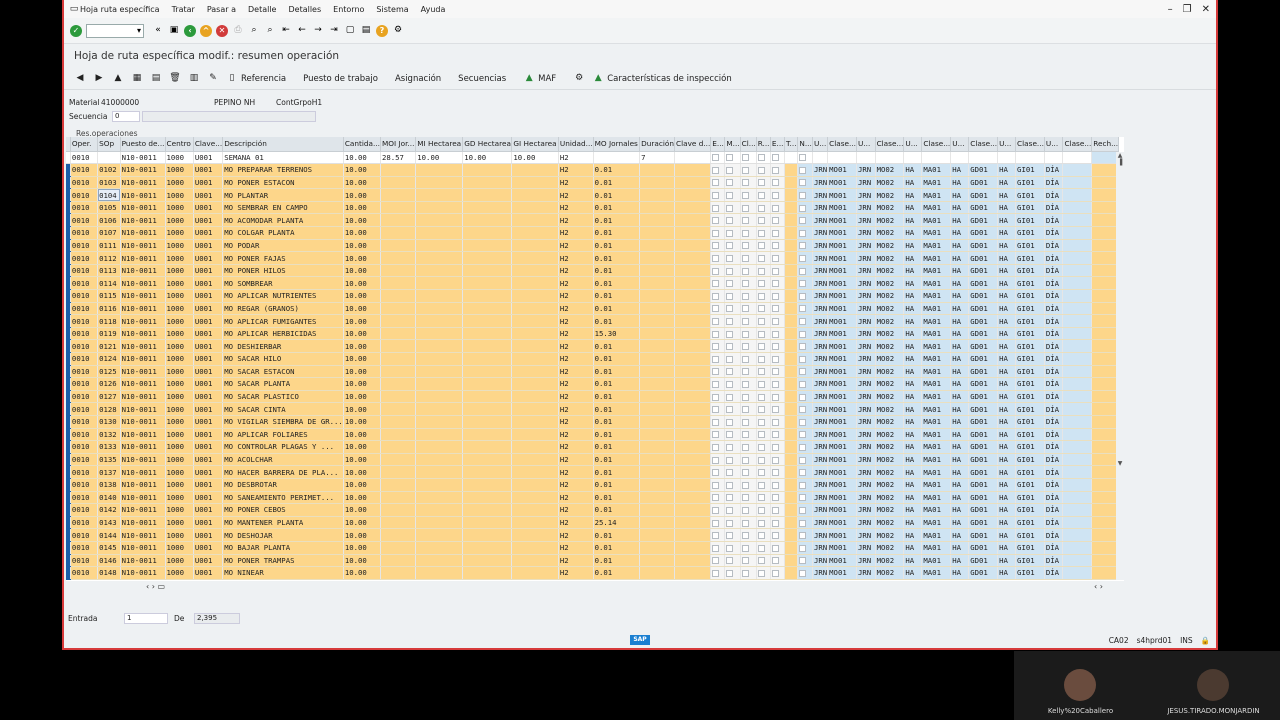  What do you see at coordinates (791, 170) in the screenshot?
I see `cell-t` at bounding box center [791, 170].